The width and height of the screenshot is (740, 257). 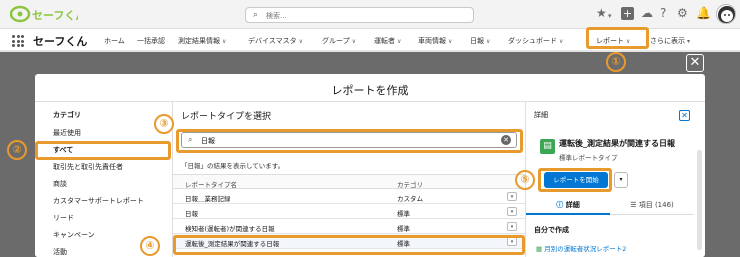 What do you see at coordinates (684, 115) in the screenshot?
I see `close-details-icon: ✕` at bounding box center [684, 115].